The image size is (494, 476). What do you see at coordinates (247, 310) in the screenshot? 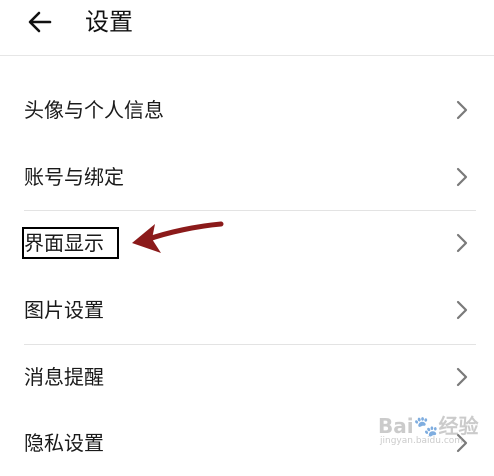
I see `settings-item-image: 图片设置` at bounding box center [247, 310].